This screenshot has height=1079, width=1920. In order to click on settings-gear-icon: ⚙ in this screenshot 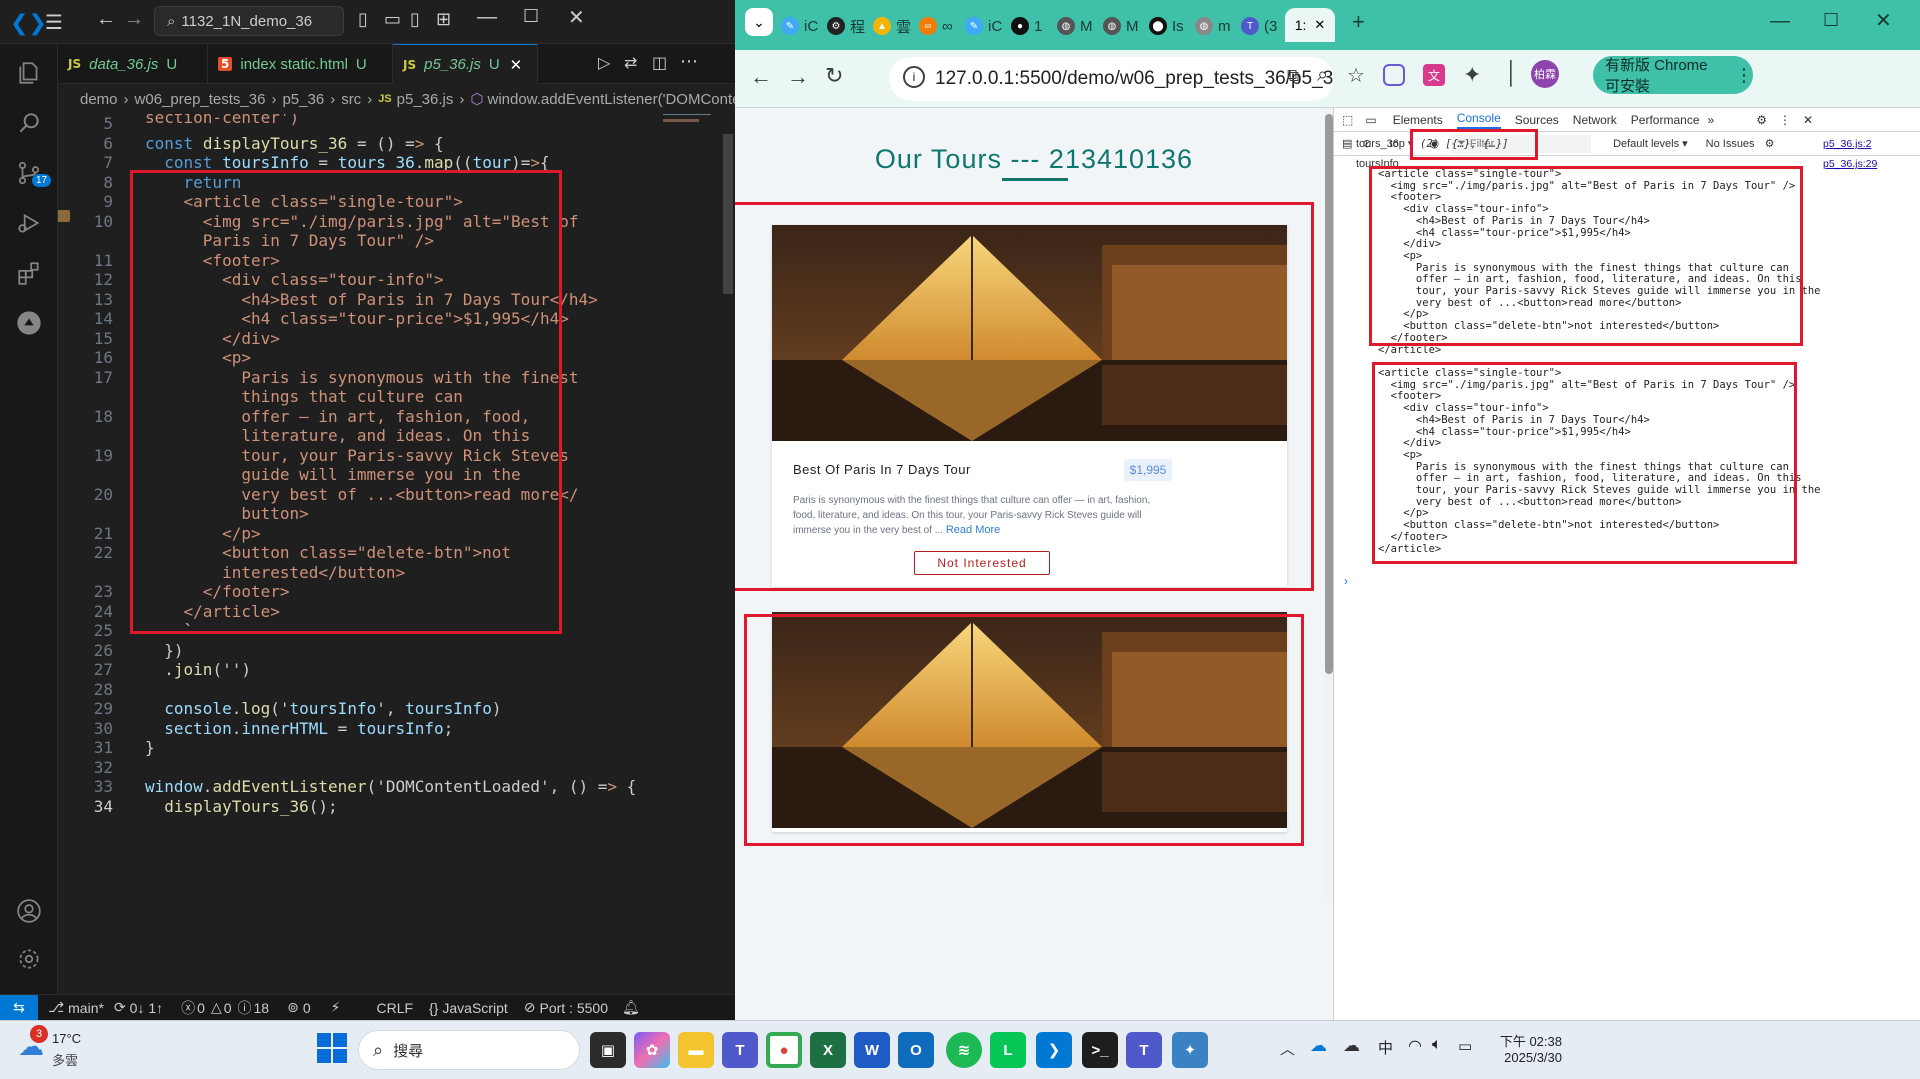, I will do `click(1770, 143)`.